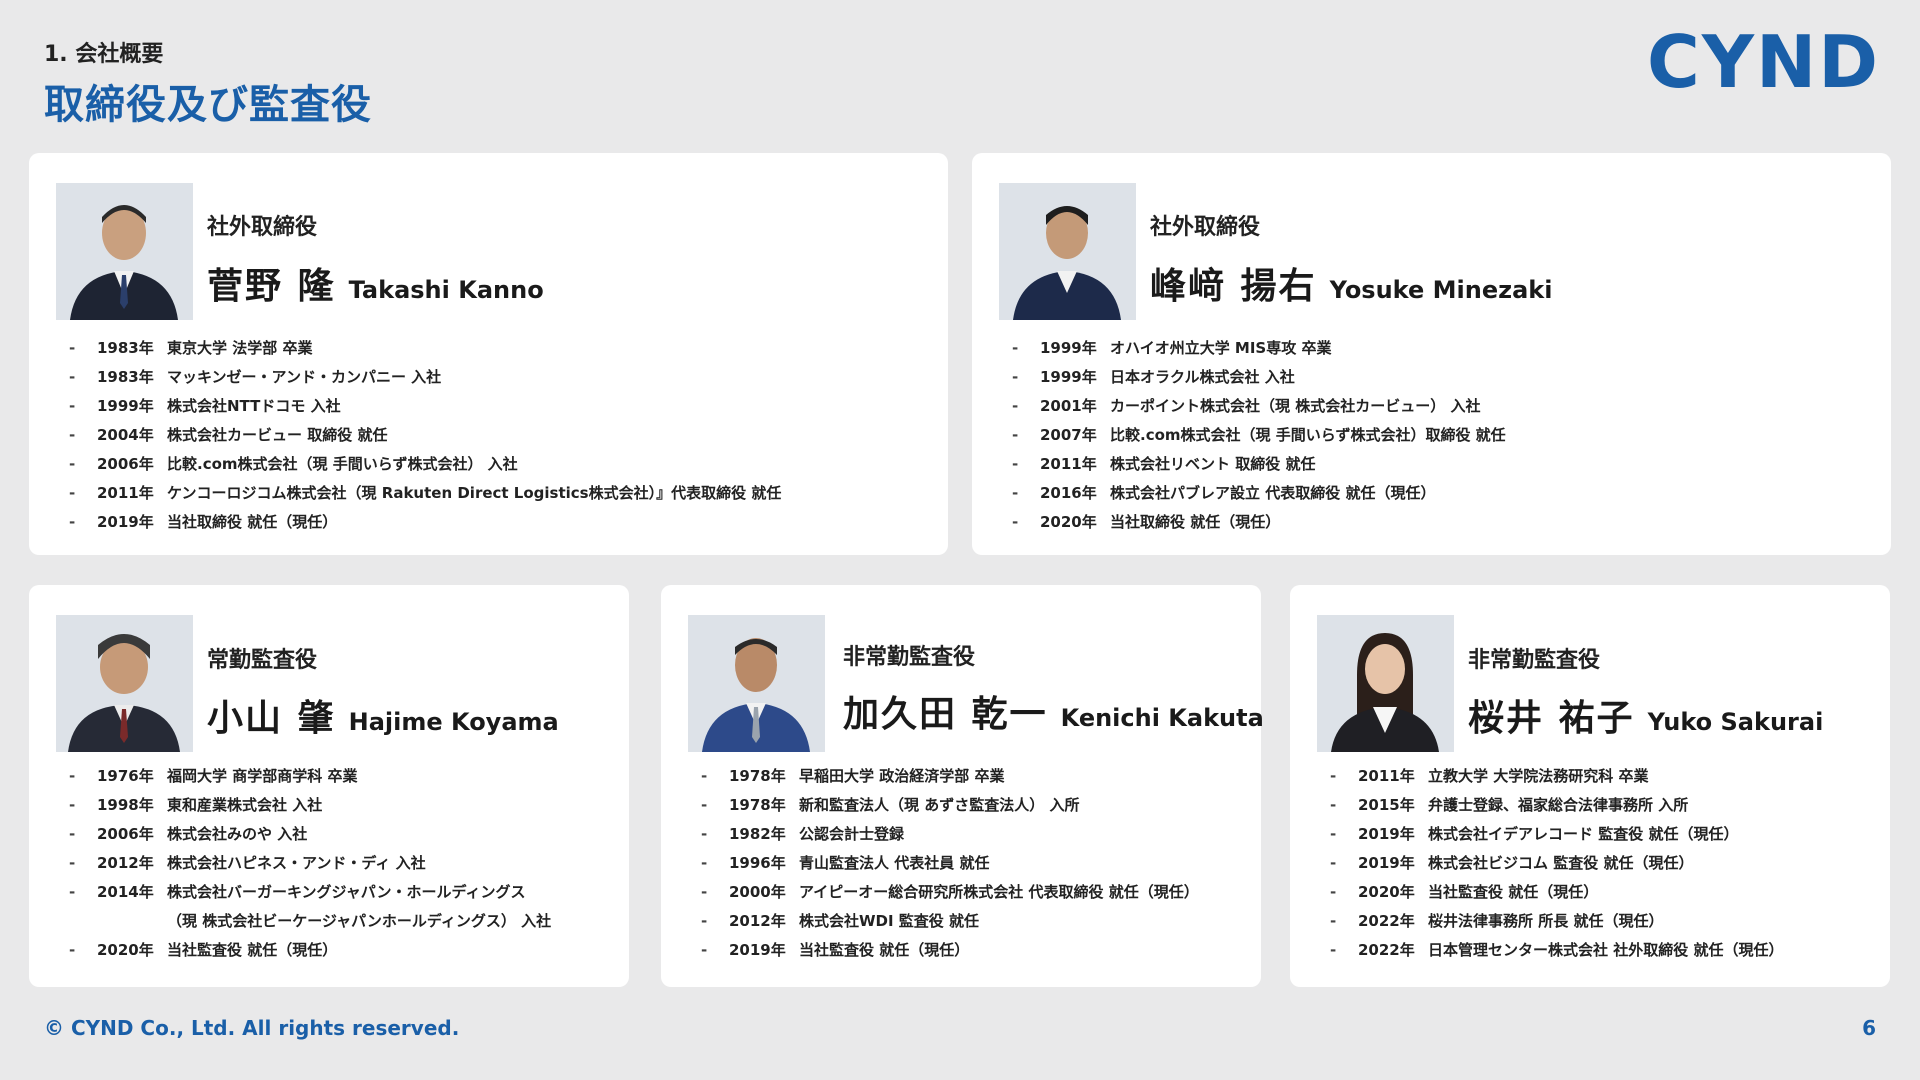 The width and height of the screenshot is (1920, 1080). Describe the element at coordinates (293, 464) in the screenshot. I see `career-item: -2006年 比較.com株式会社（現 手間いらず株式会社） 入社` at that location.